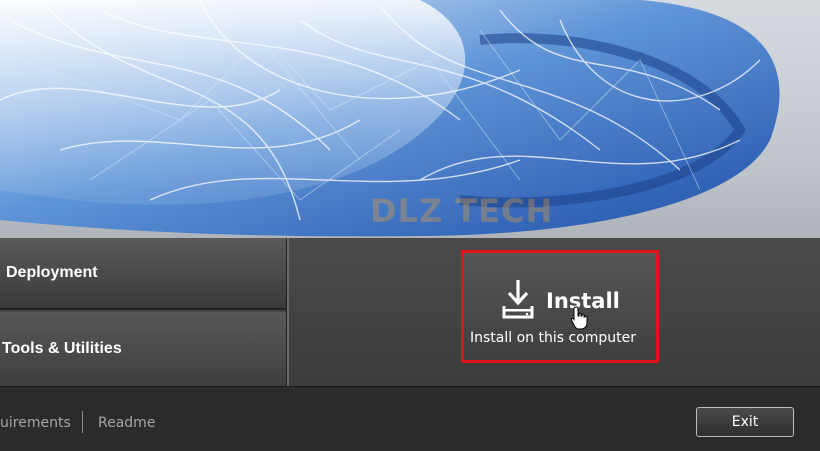 This screenshot has height=451, width=820. I want to click on install-subtitle: Install on this computer, so click(553, 338).